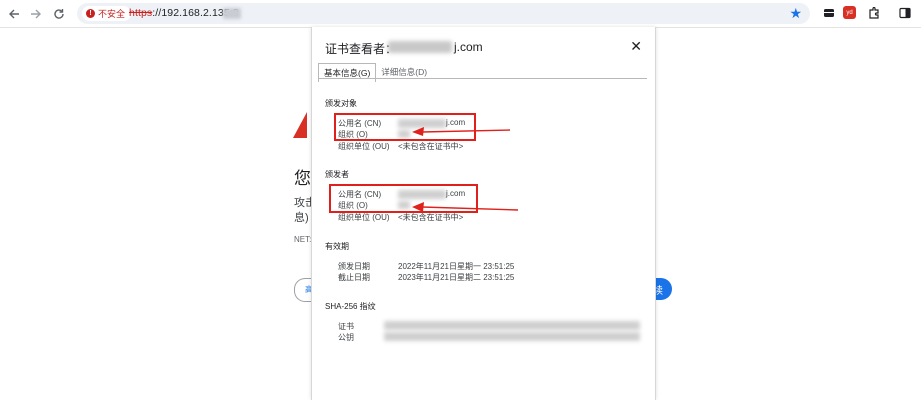  Describe the element at coordinates (849, 12) in the screenshot. I see `youdao-extension-icon: yd` at that location.